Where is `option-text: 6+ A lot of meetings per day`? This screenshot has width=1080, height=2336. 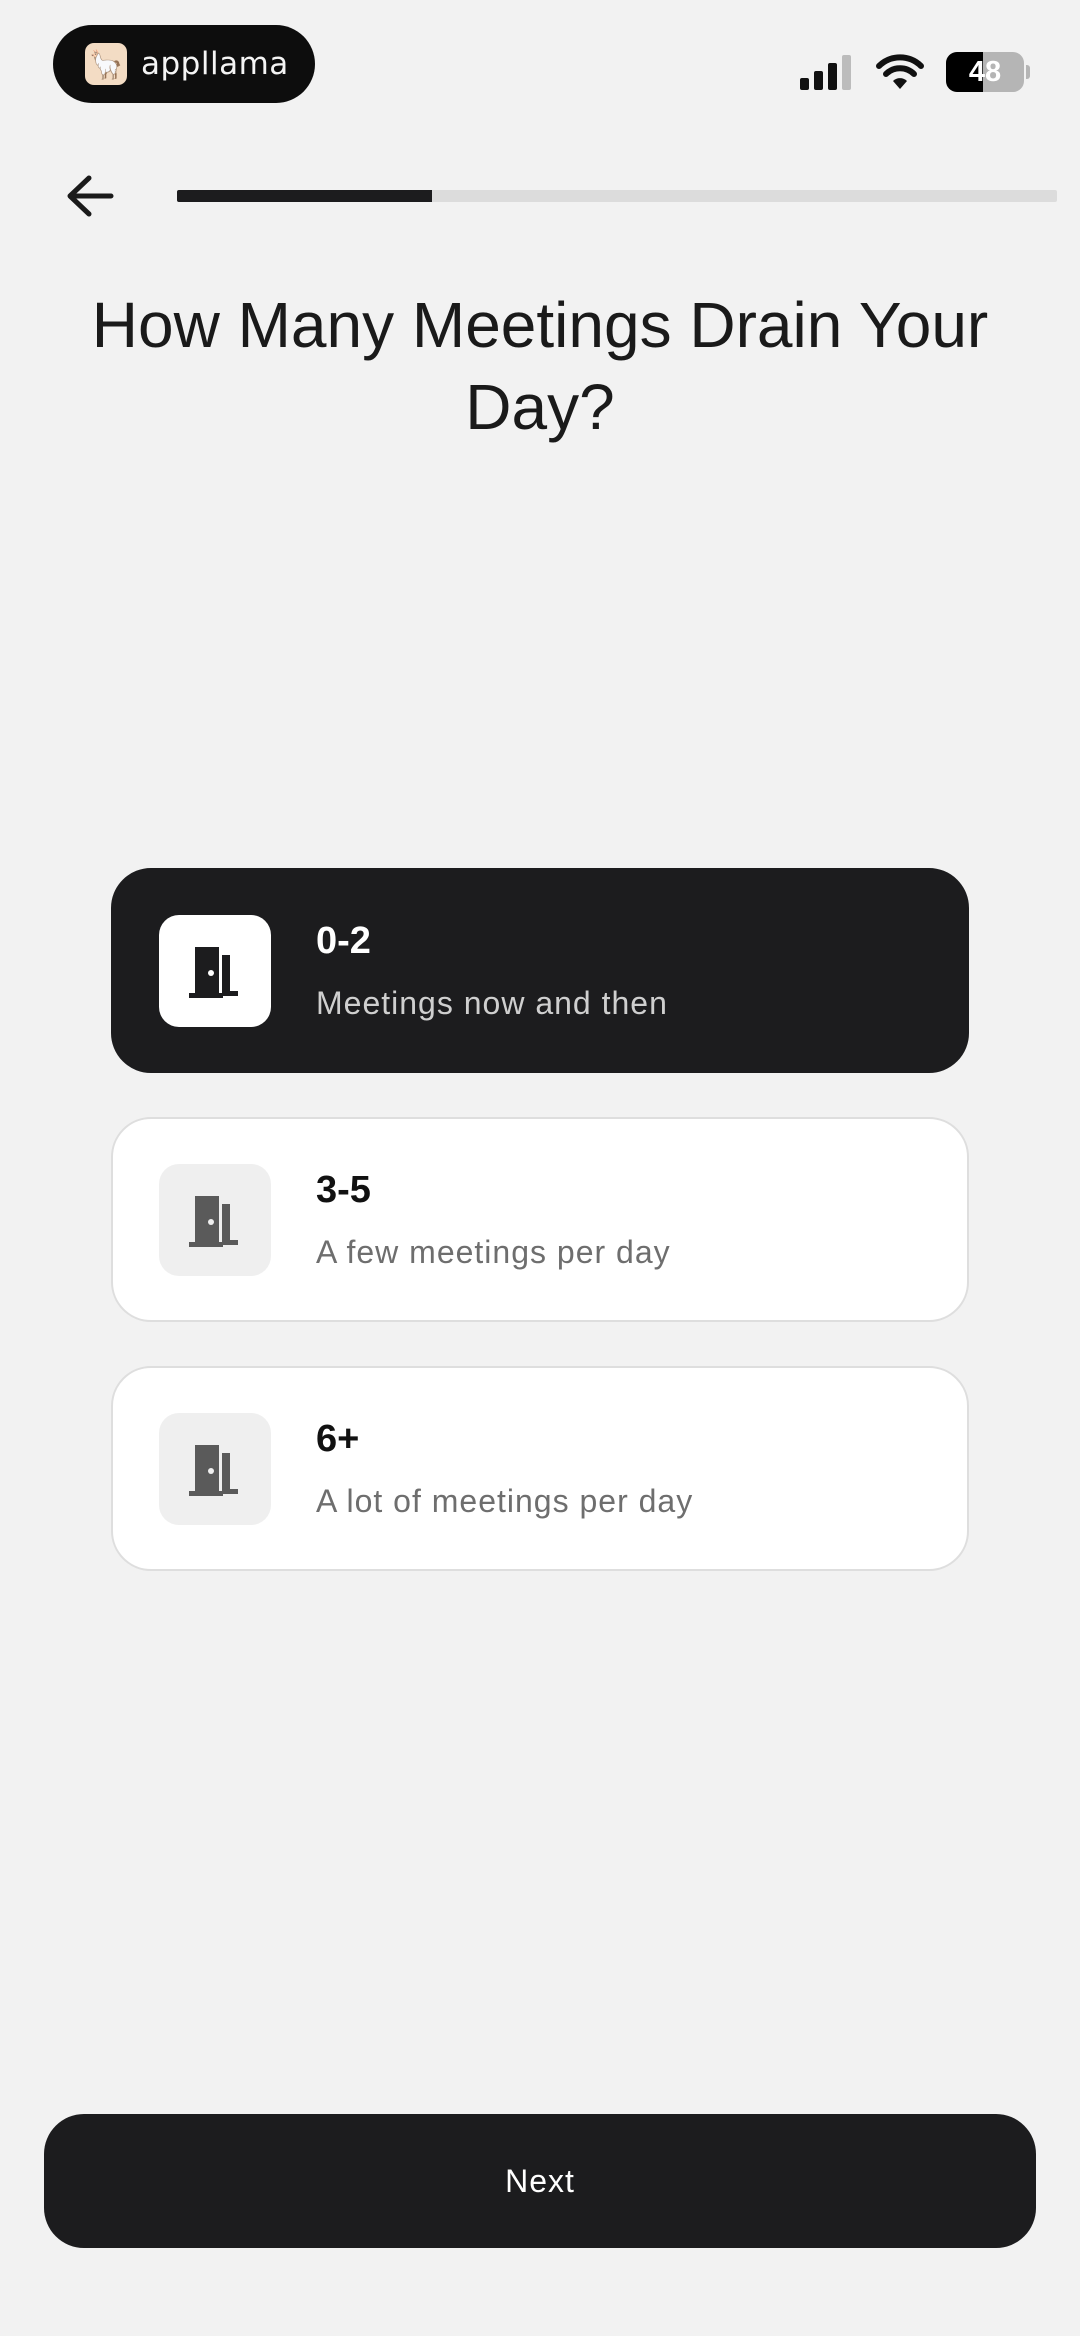 option-text: 6+ A lot of meetings per day is located at coordinates (504, 1469).